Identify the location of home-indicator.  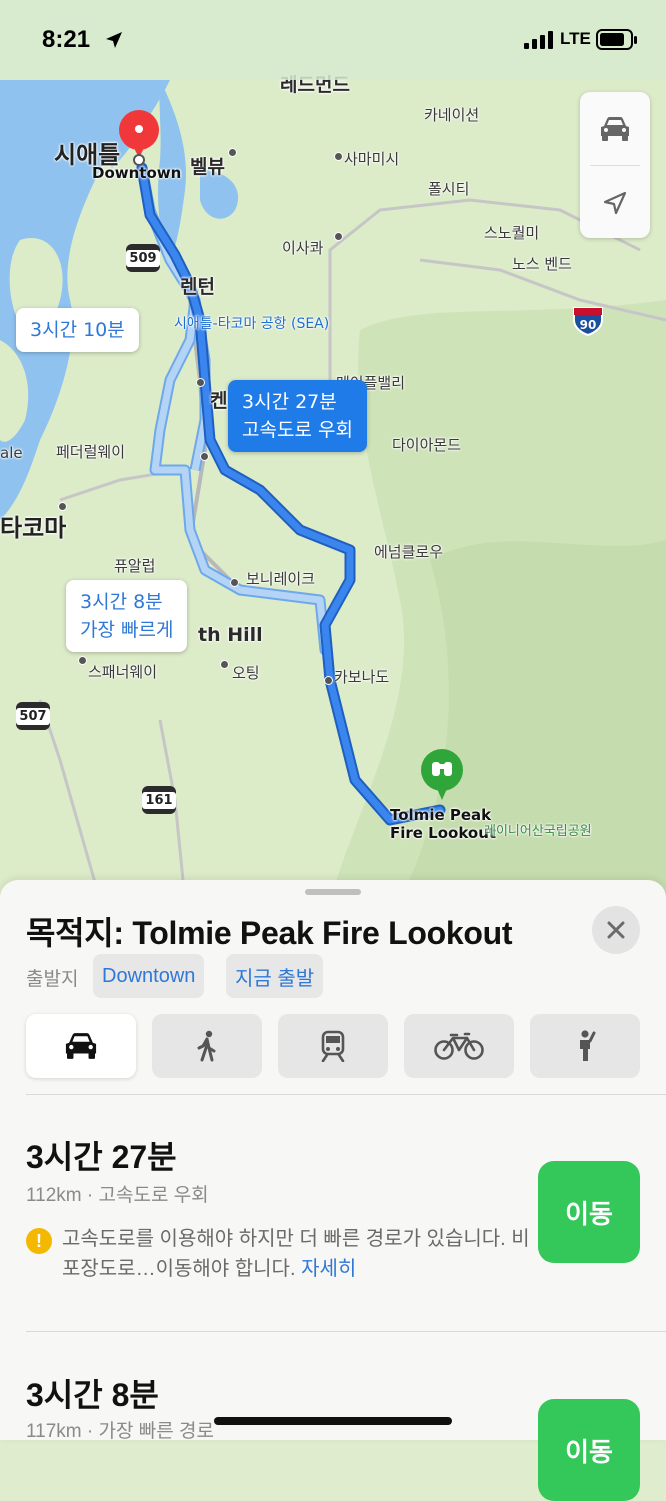
(333, 1421).